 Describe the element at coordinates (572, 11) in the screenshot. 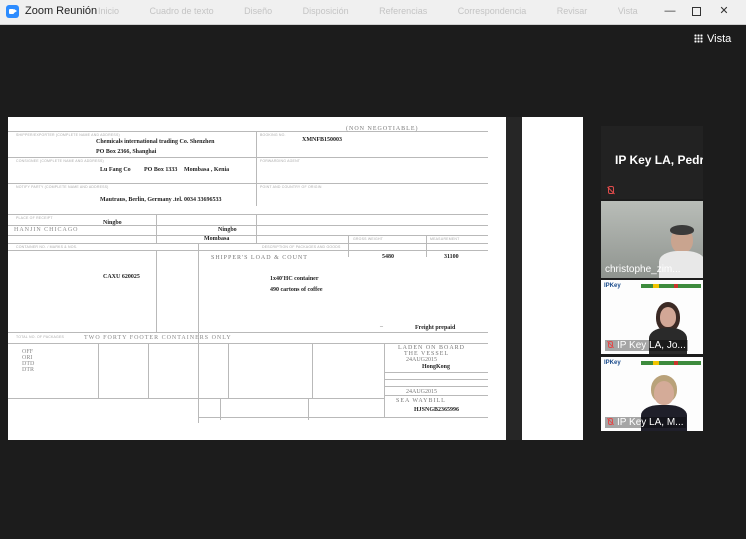

I see `ghost-menu-item: Revisar` at that location.